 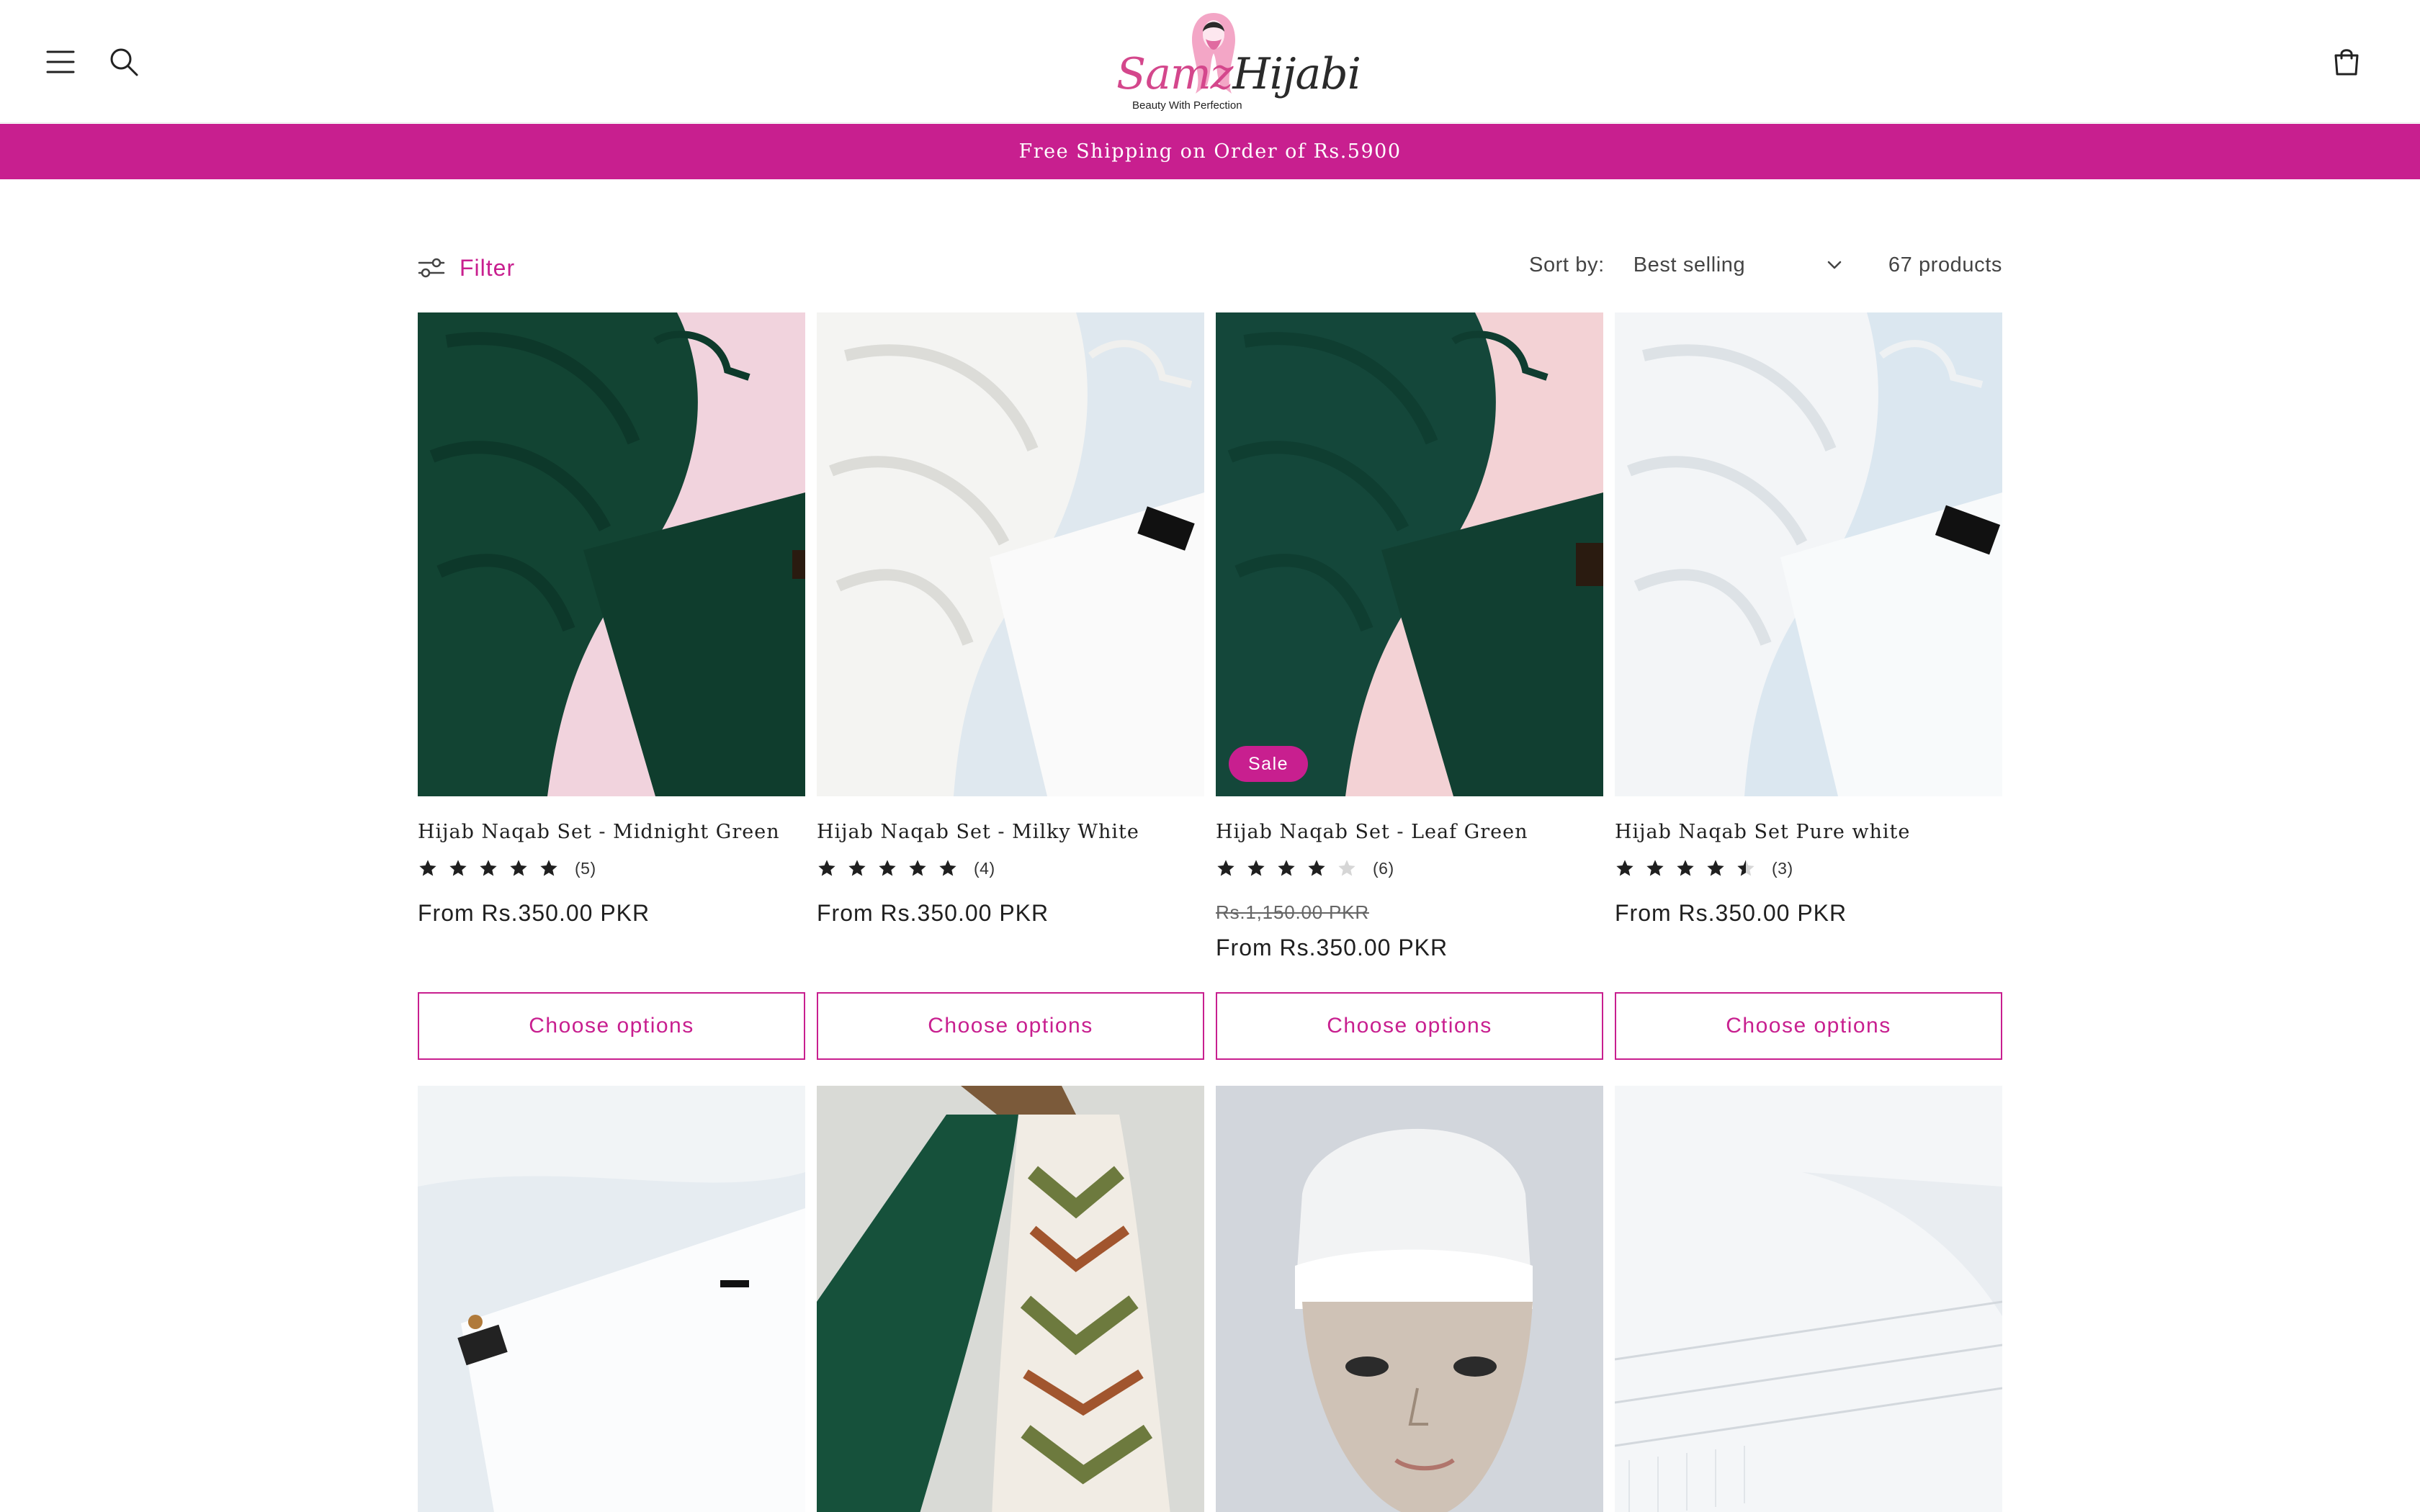 What do you see at coordinates (1174, 74) in the screenshot?
I see `logo-primary-text: Samz` at bounding box center [1174, 74].